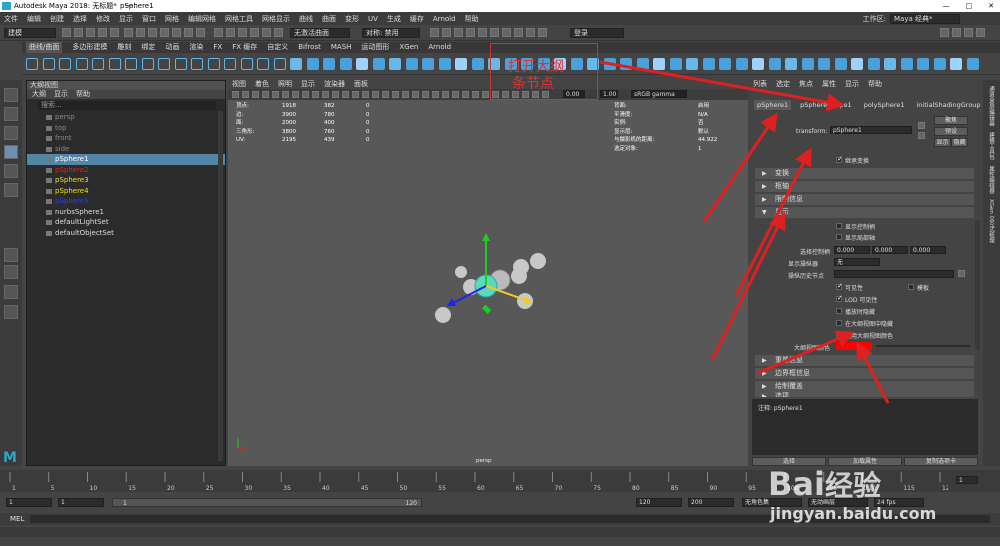 This screenshot has height=546, width=1000. I want to click on outliner-item: pSphere2, so click(126, 170).